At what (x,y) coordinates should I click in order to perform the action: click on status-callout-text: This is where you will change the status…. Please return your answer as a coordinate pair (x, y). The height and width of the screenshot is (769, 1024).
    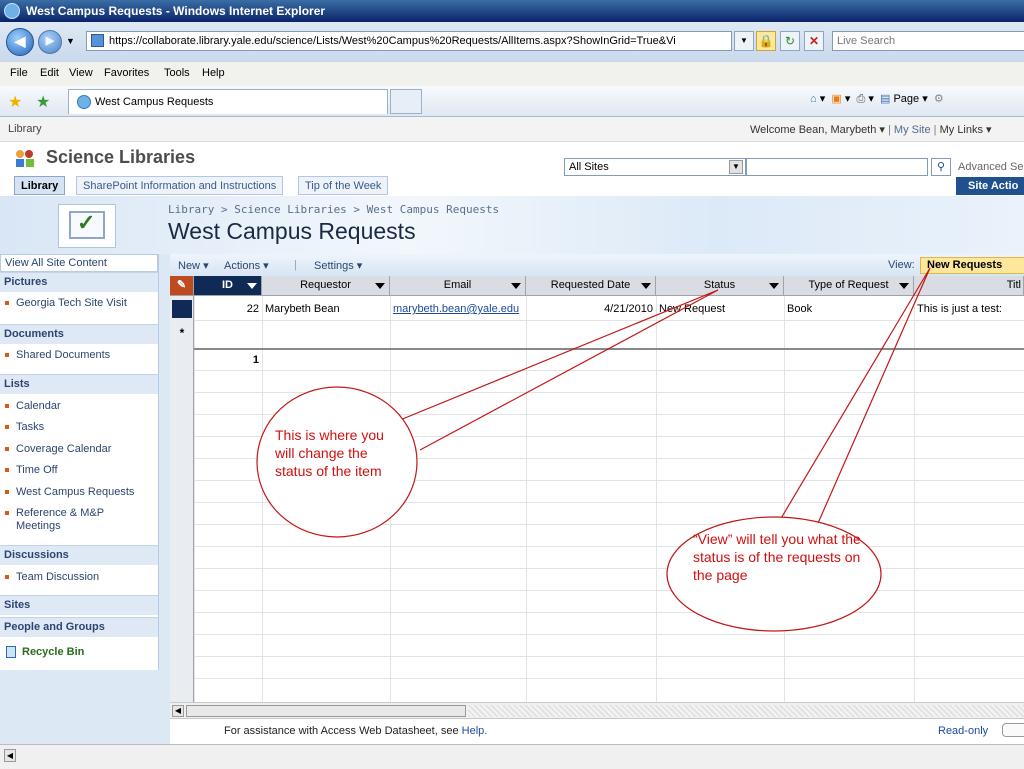
    Looking at the image, I should click on (329, 453).